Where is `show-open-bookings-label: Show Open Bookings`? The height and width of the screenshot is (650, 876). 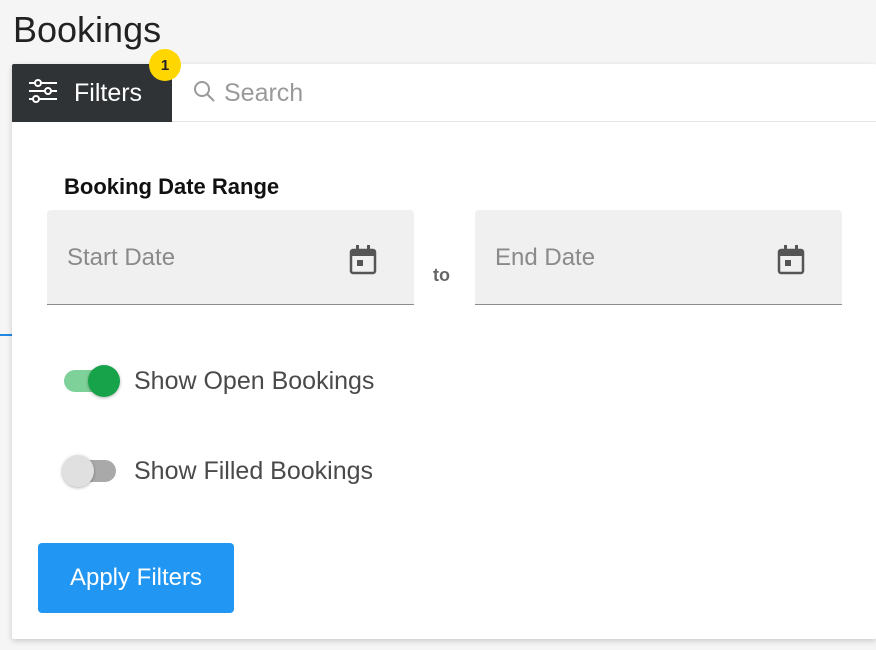
show-open-bookings-label: Show Open Bookings is located at coordinates (254, 380).